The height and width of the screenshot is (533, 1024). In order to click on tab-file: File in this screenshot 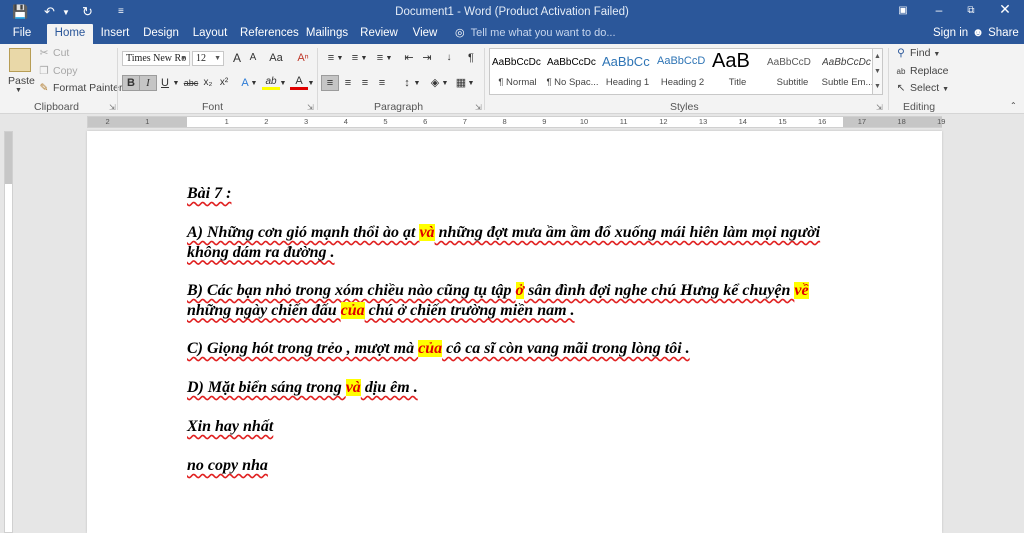, I will do `click(22, 34)`.